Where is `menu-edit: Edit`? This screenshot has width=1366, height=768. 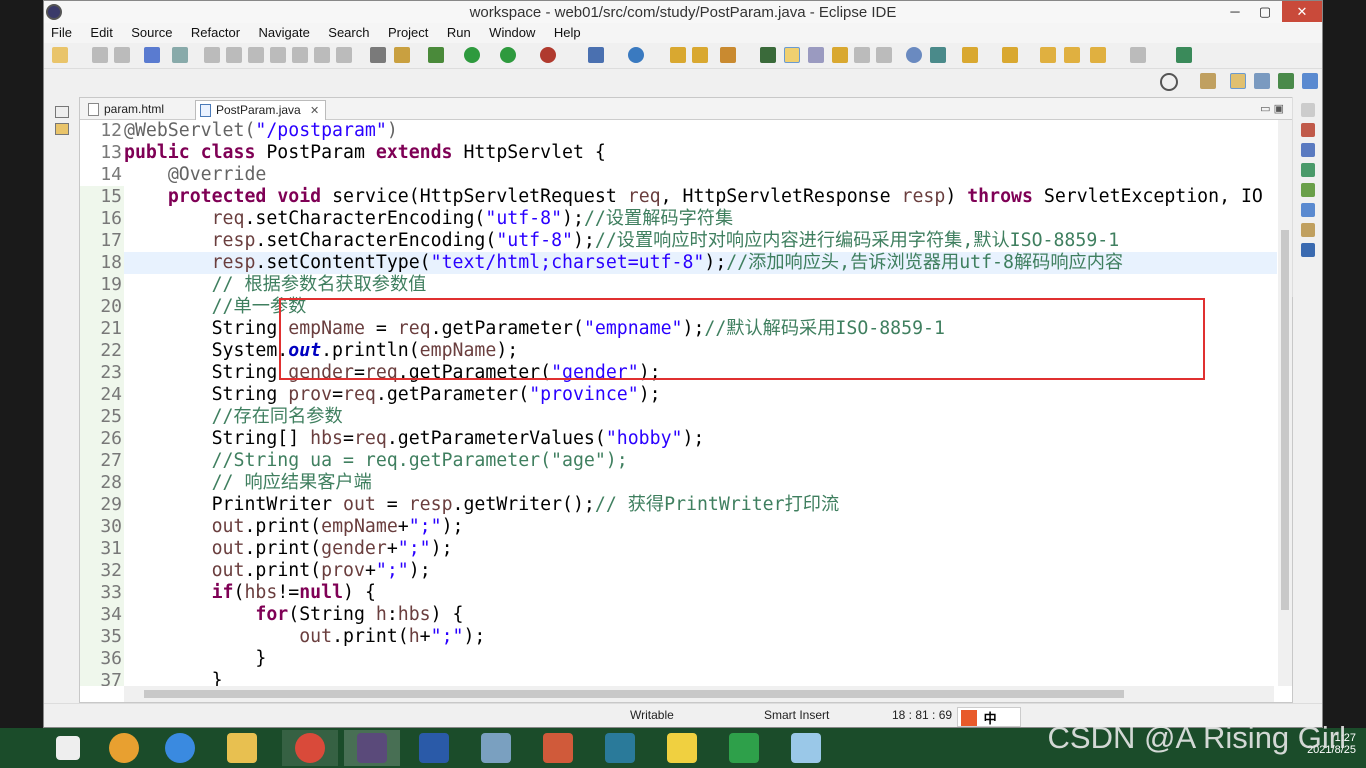
menu-edit: Edit is located at coordinates (101, 32).